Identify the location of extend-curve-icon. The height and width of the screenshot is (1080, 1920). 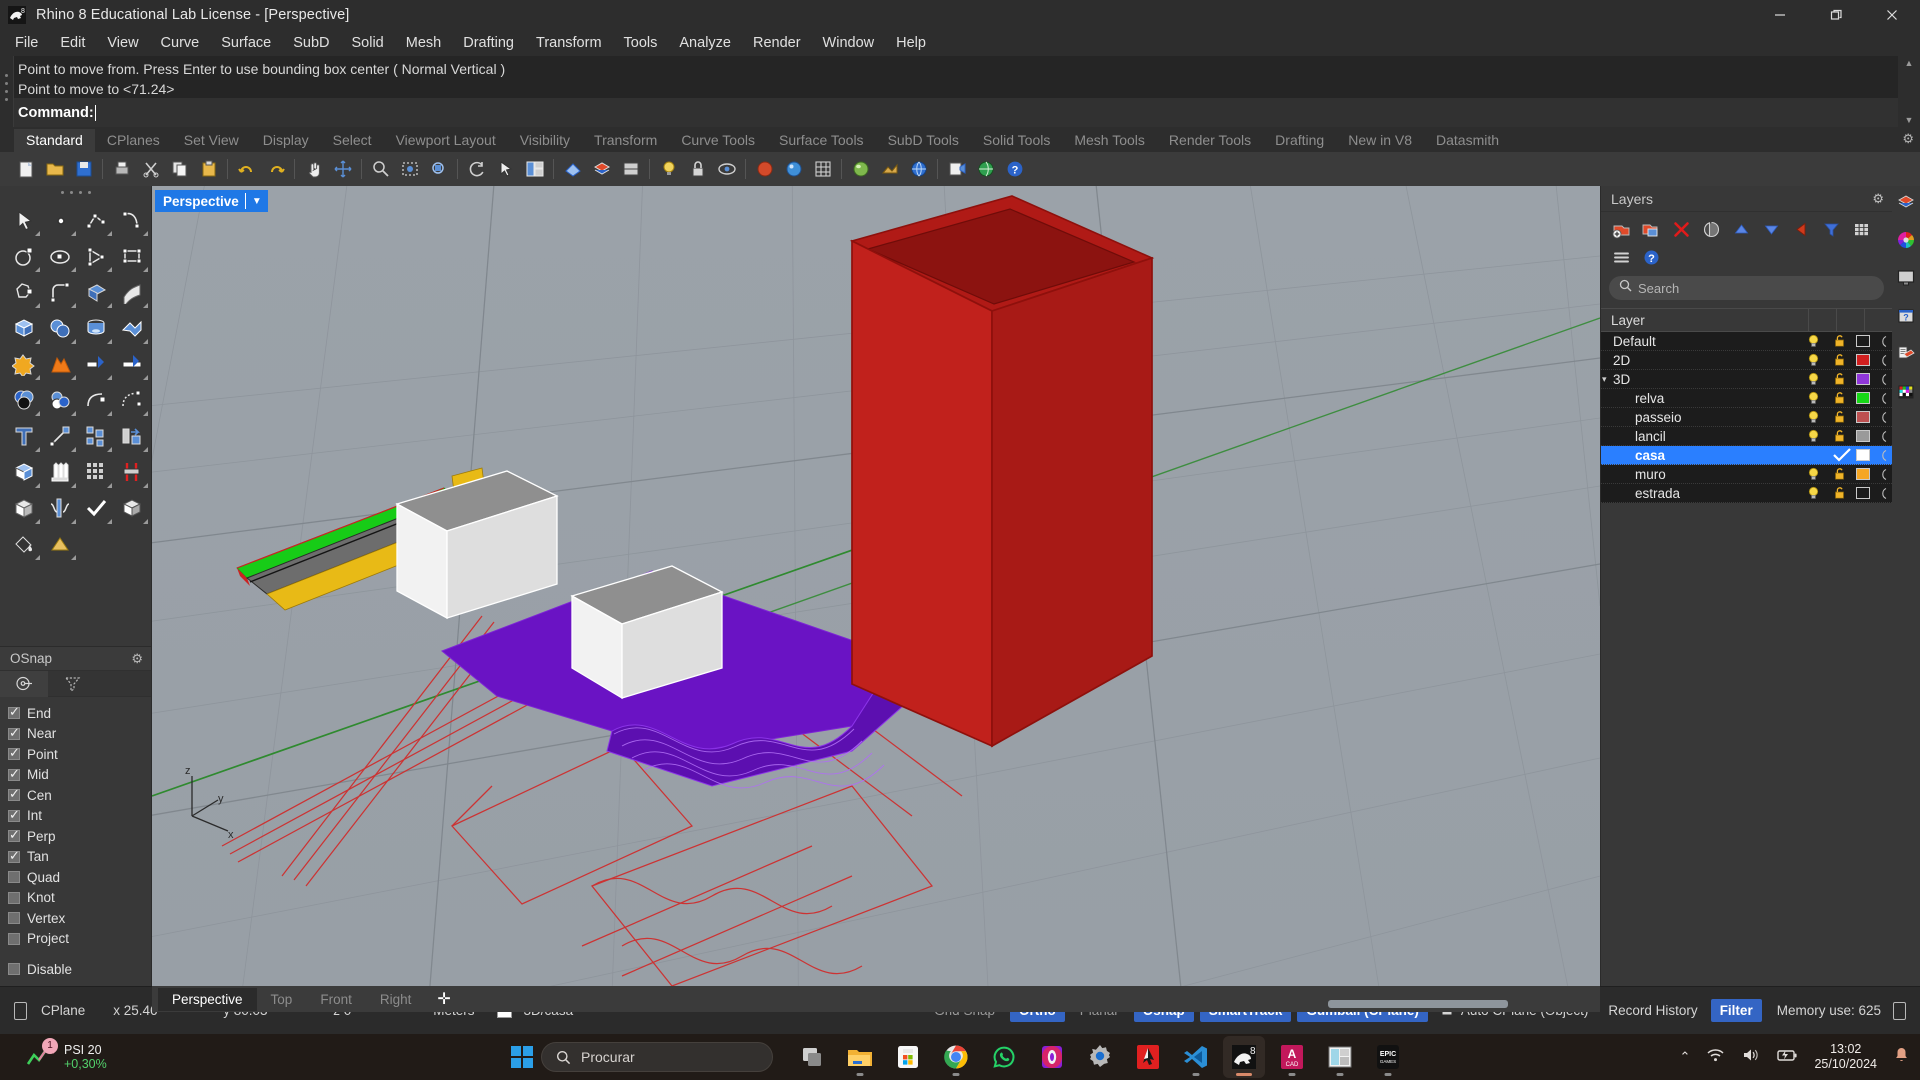
(96, 400).